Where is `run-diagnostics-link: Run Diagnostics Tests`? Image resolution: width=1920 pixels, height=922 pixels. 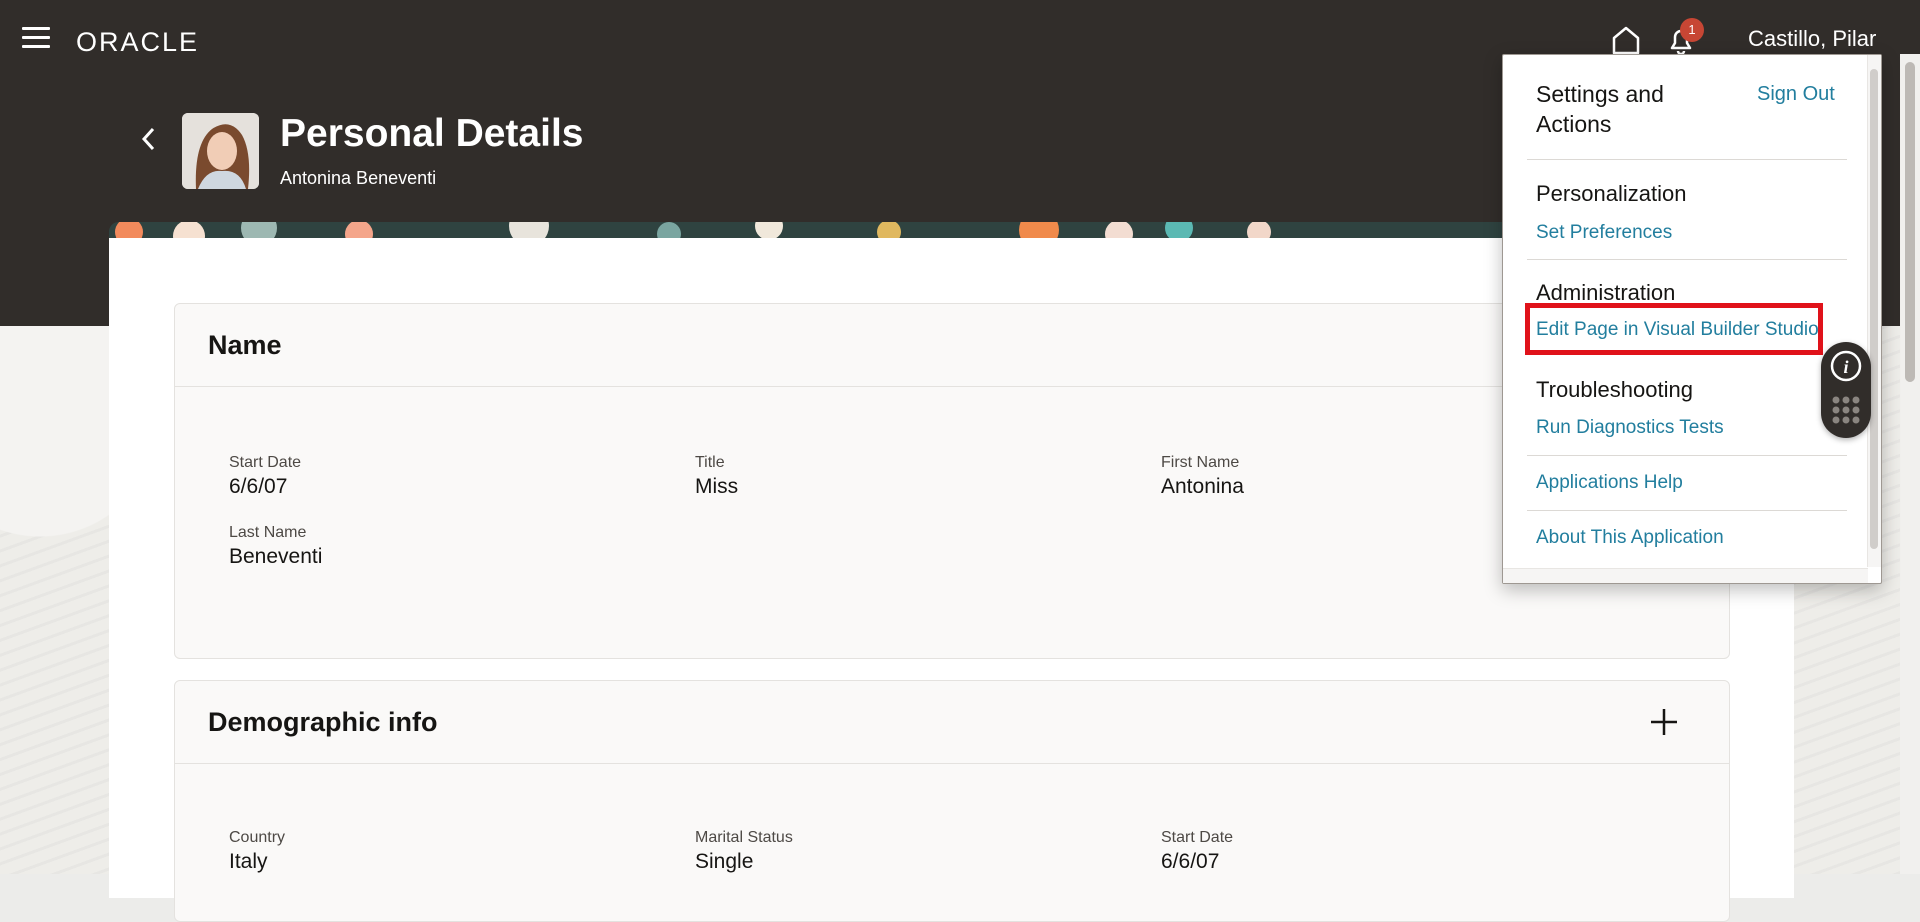
run-diagnostics-link: Run Diagnostics Tests is located at coordinates (1630, 428).